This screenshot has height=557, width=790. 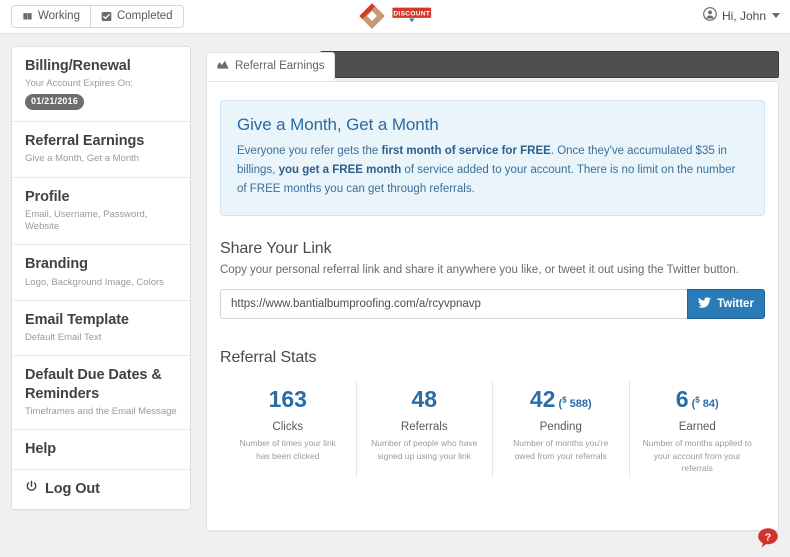 I want to click on sidebar-item-title: Email Template, so click(x=77, y=319).